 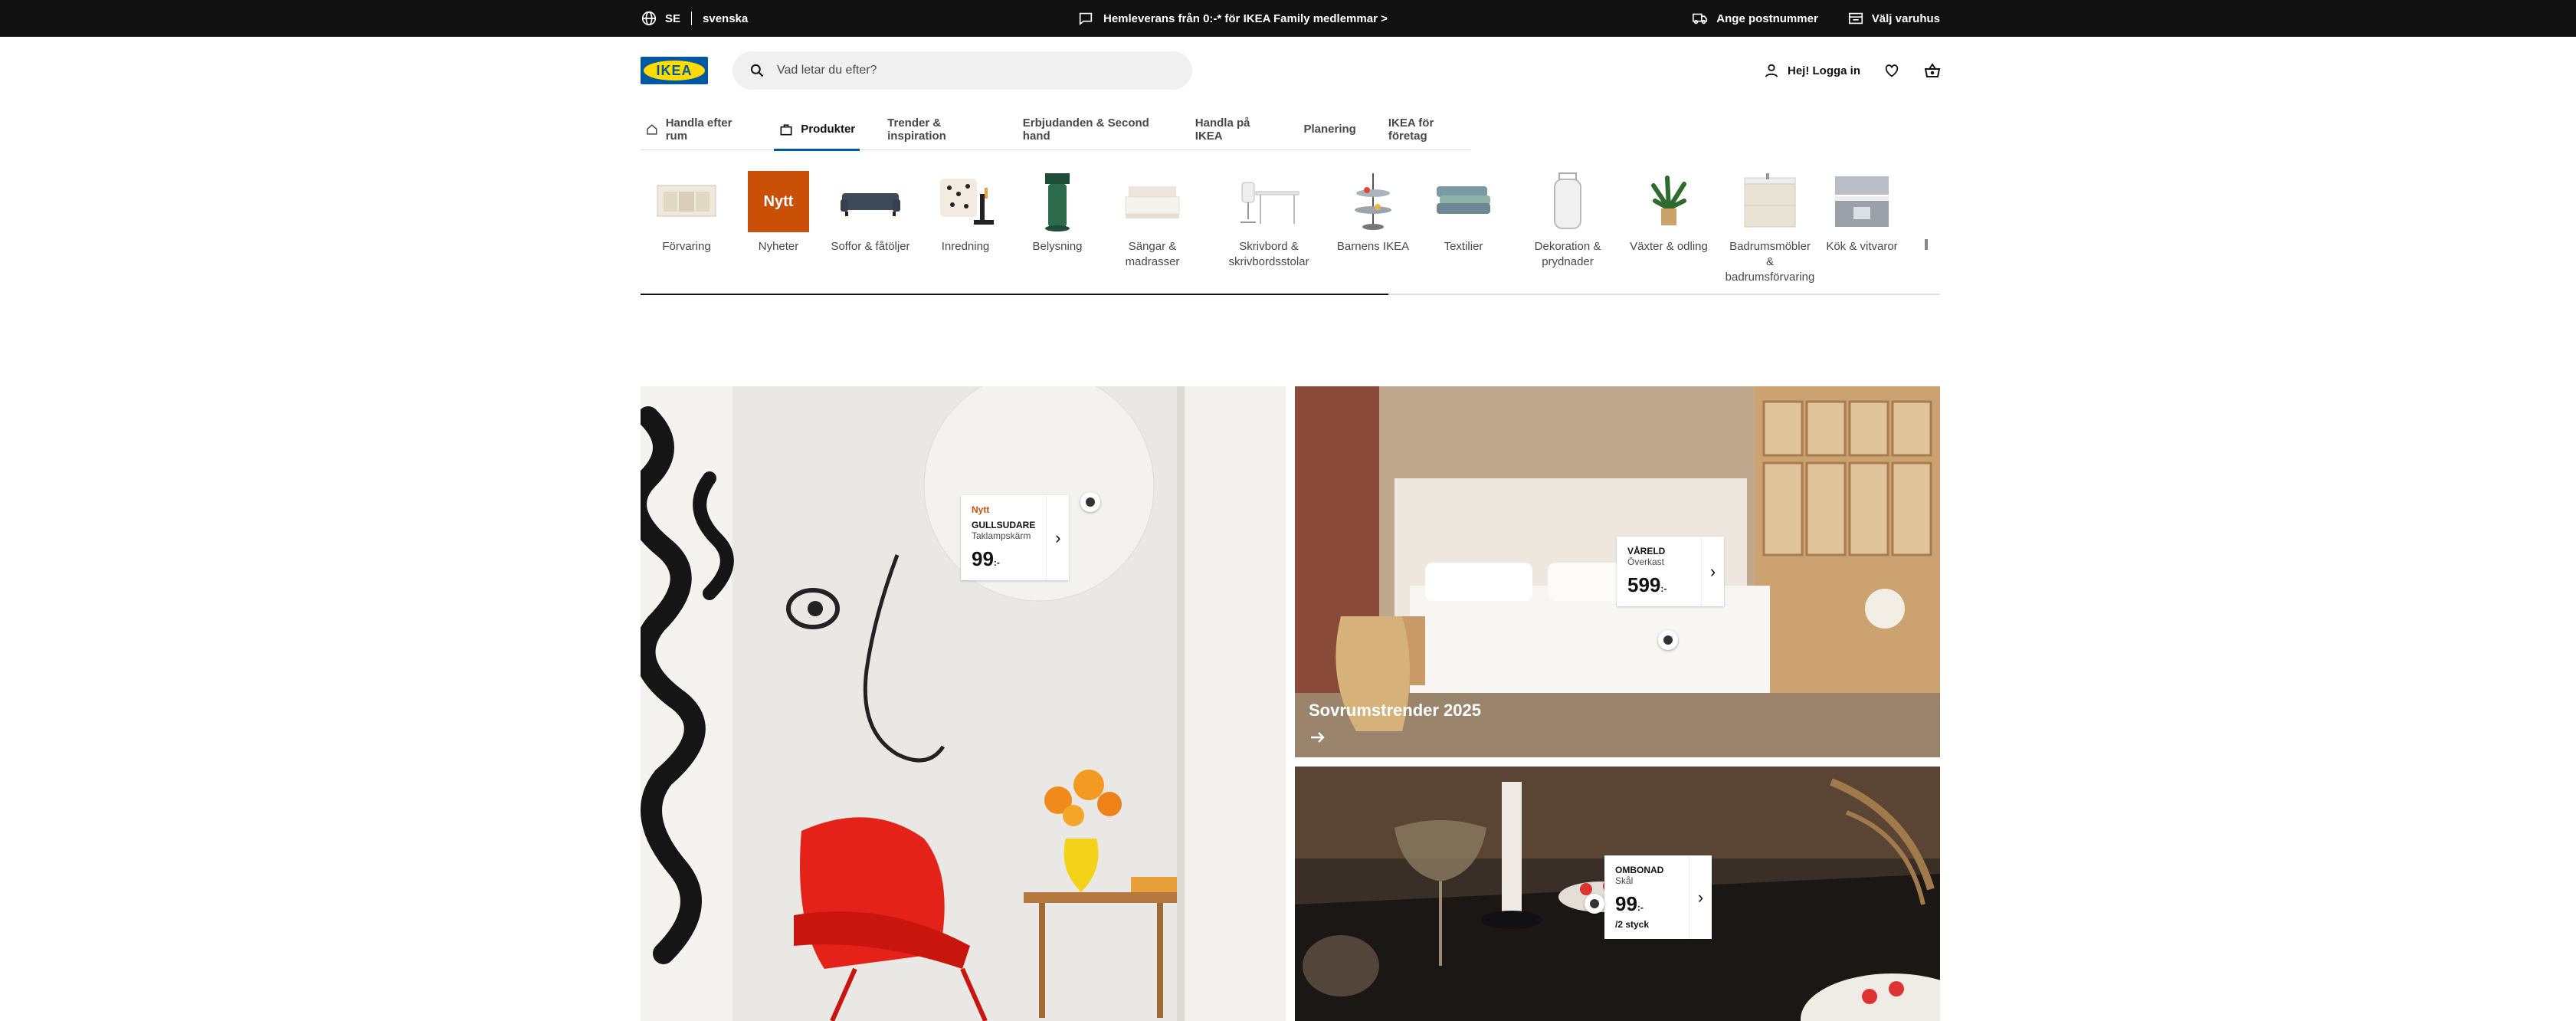 I want to click on login-label: Hej! Logga in, so click(x=1824, y=70).